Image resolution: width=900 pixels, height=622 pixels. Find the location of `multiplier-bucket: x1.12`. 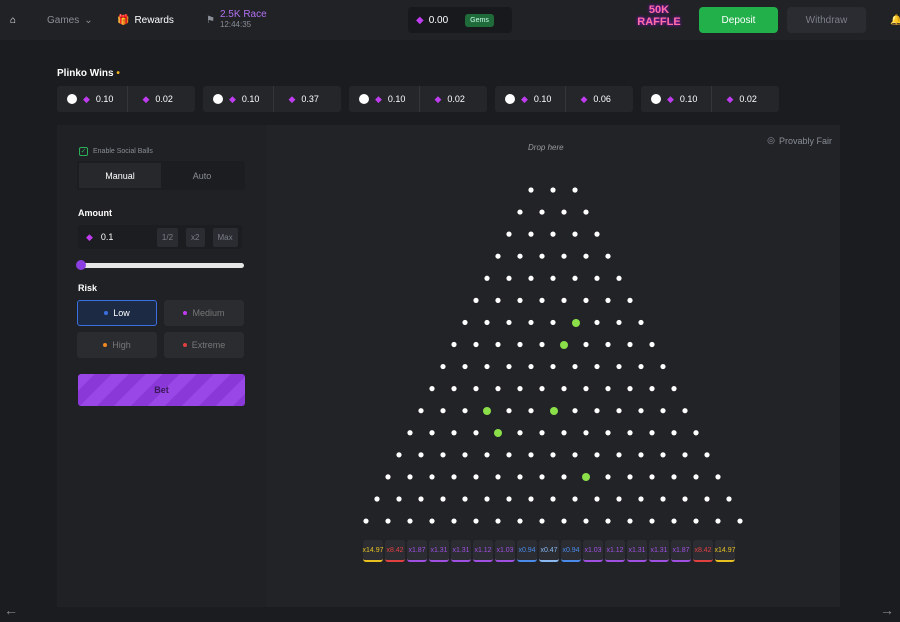

multiplier-bucket: x1.12 is located at coordinates (615, 551).